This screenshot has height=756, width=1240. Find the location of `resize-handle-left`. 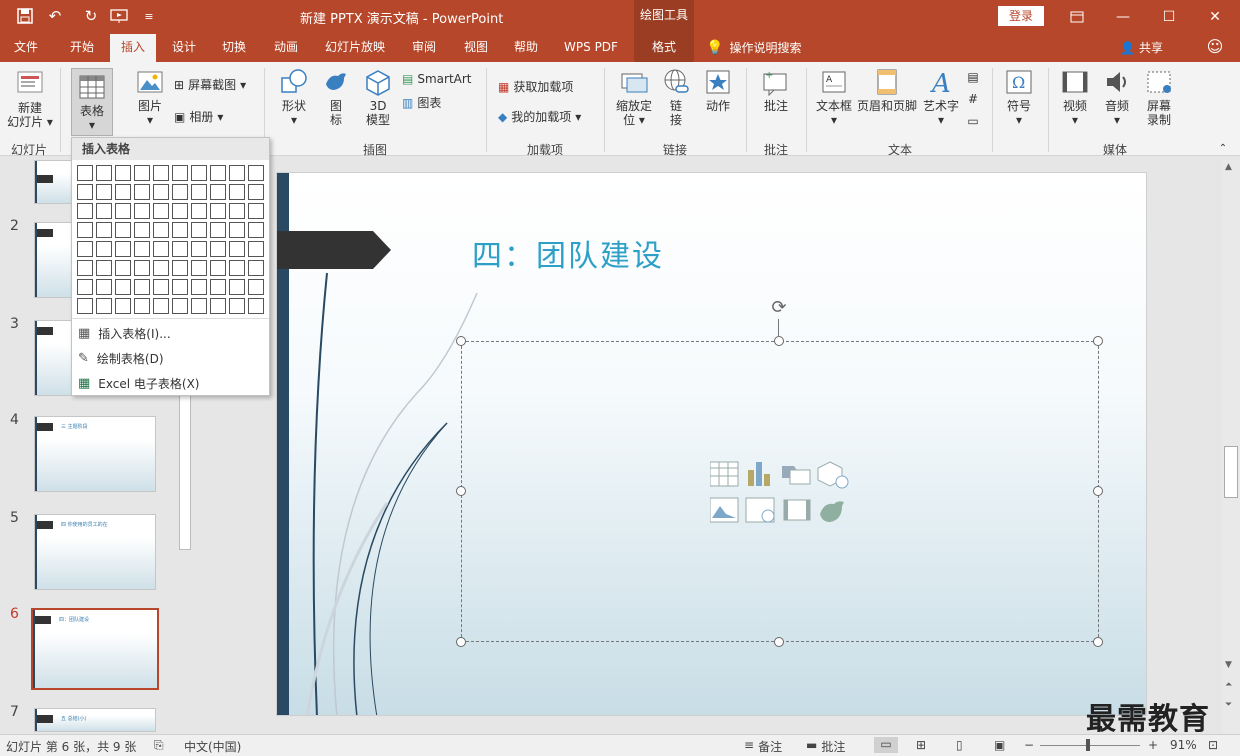

resize-handle-left is located at coordinates (461, 491).